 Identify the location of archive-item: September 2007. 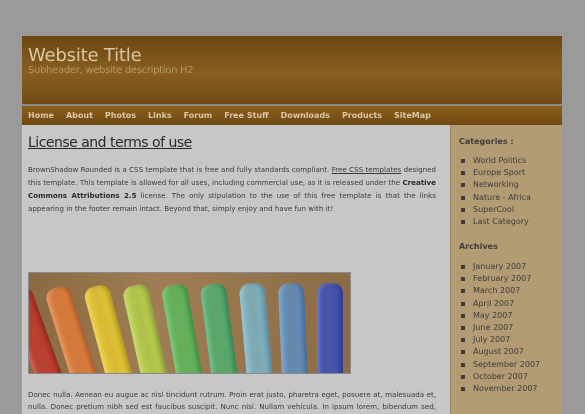
(499, 365).